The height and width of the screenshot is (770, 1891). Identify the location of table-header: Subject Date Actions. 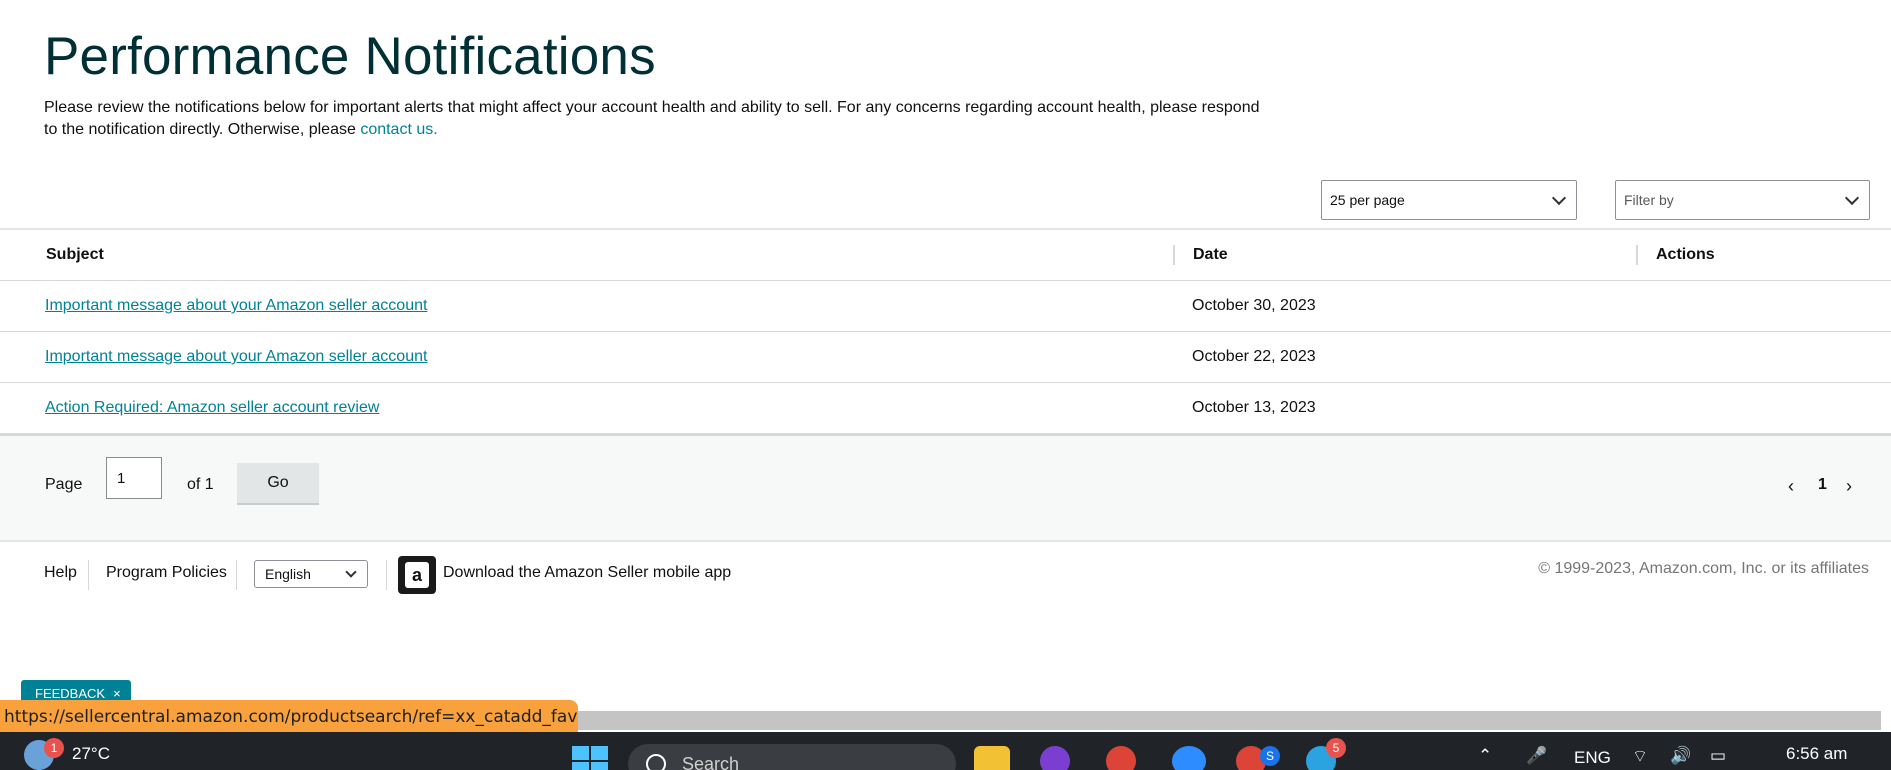
(945, 254).